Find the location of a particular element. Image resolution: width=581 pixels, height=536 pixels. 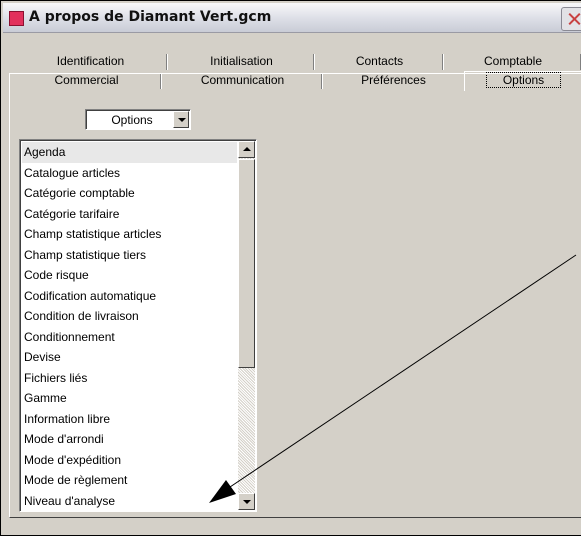

arrow-head is located at coordinates (222, 491).